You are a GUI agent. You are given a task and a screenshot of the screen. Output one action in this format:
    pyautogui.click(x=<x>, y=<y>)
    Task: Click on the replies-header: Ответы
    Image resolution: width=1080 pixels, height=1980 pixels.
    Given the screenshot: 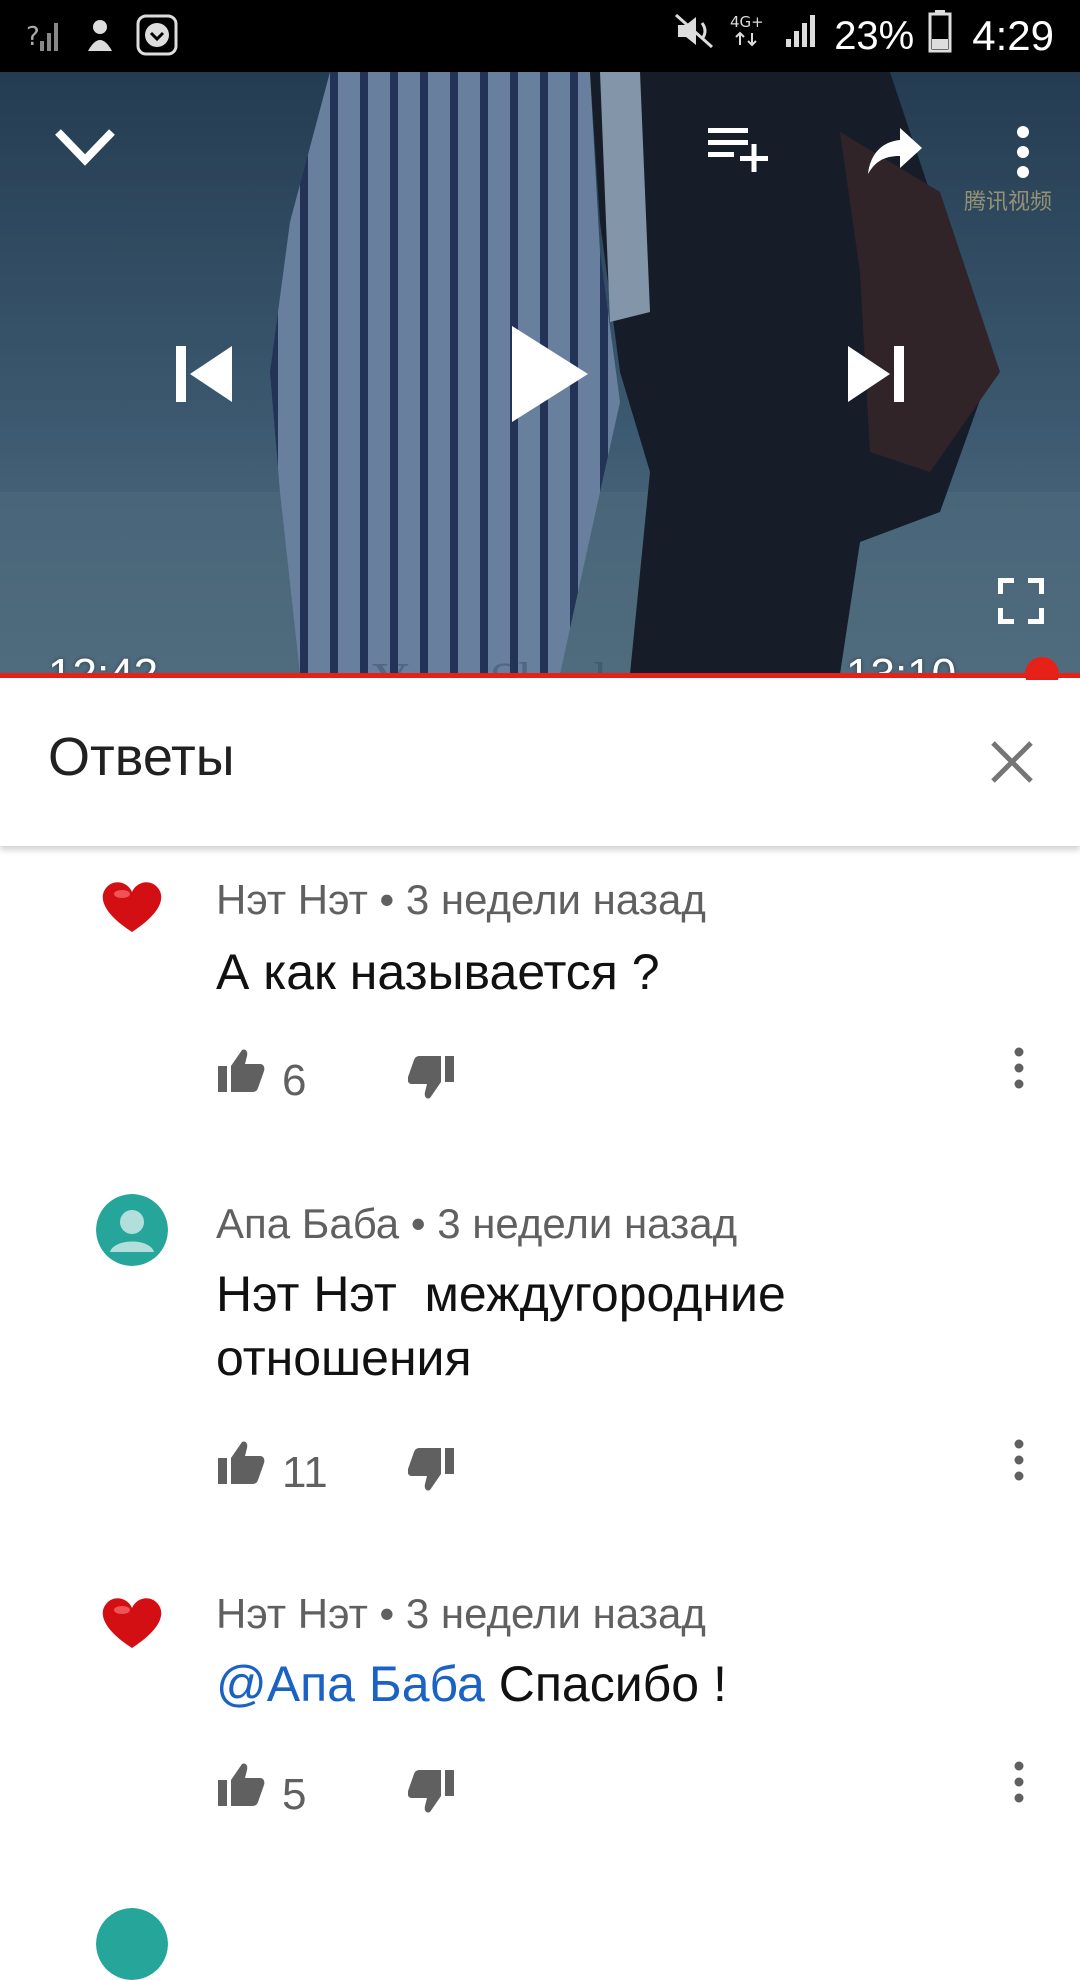 What is the action you would take?
    pyautogui.click(x=540, y=763)
    